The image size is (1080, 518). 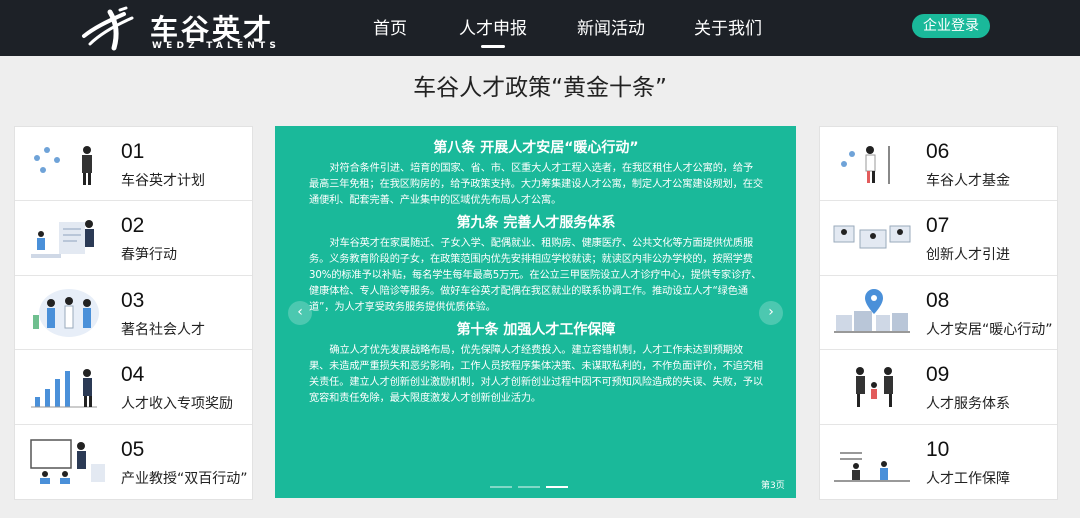 I want to click on chevron-left-icon: ‹, so click(x=300, y=312).